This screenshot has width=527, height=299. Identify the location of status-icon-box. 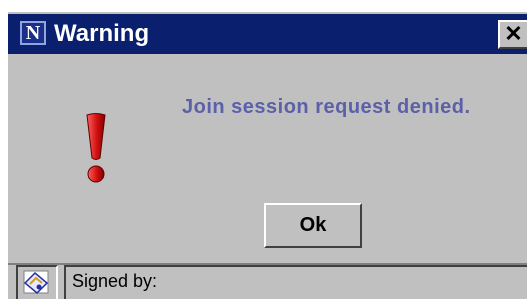
(37, 282).